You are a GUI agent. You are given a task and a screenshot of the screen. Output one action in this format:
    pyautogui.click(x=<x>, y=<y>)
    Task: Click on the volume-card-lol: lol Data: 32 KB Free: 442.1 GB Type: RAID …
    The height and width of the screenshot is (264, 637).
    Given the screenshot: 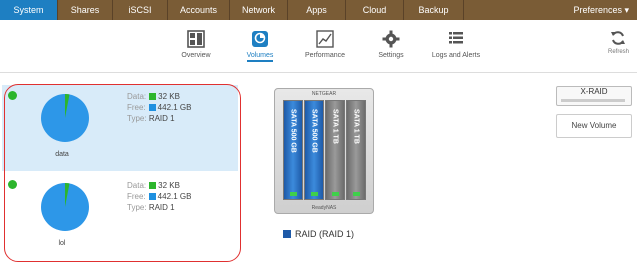 What is the action you would take?
    pyautogui.click(x=120, y=217)
    